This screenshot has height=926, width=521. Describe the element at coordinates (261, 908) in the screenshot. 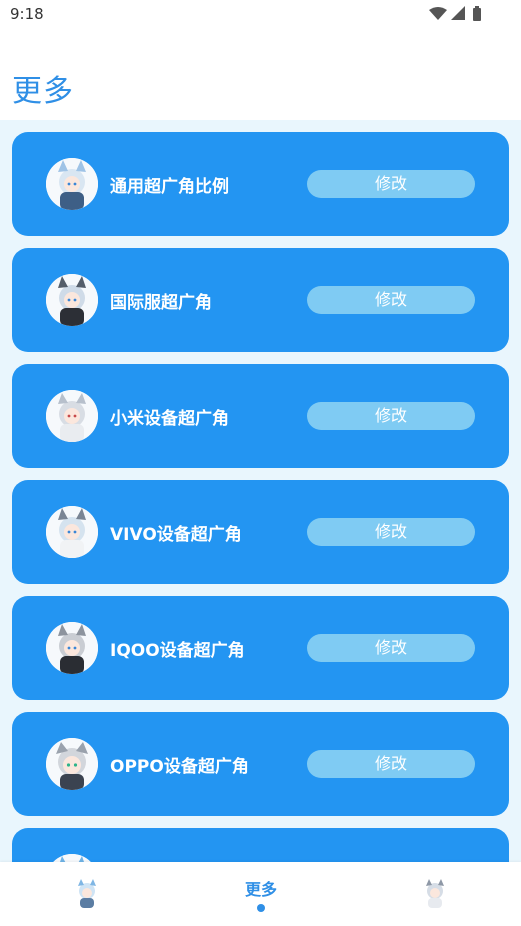

I see `active-indicator-dot` at that location.